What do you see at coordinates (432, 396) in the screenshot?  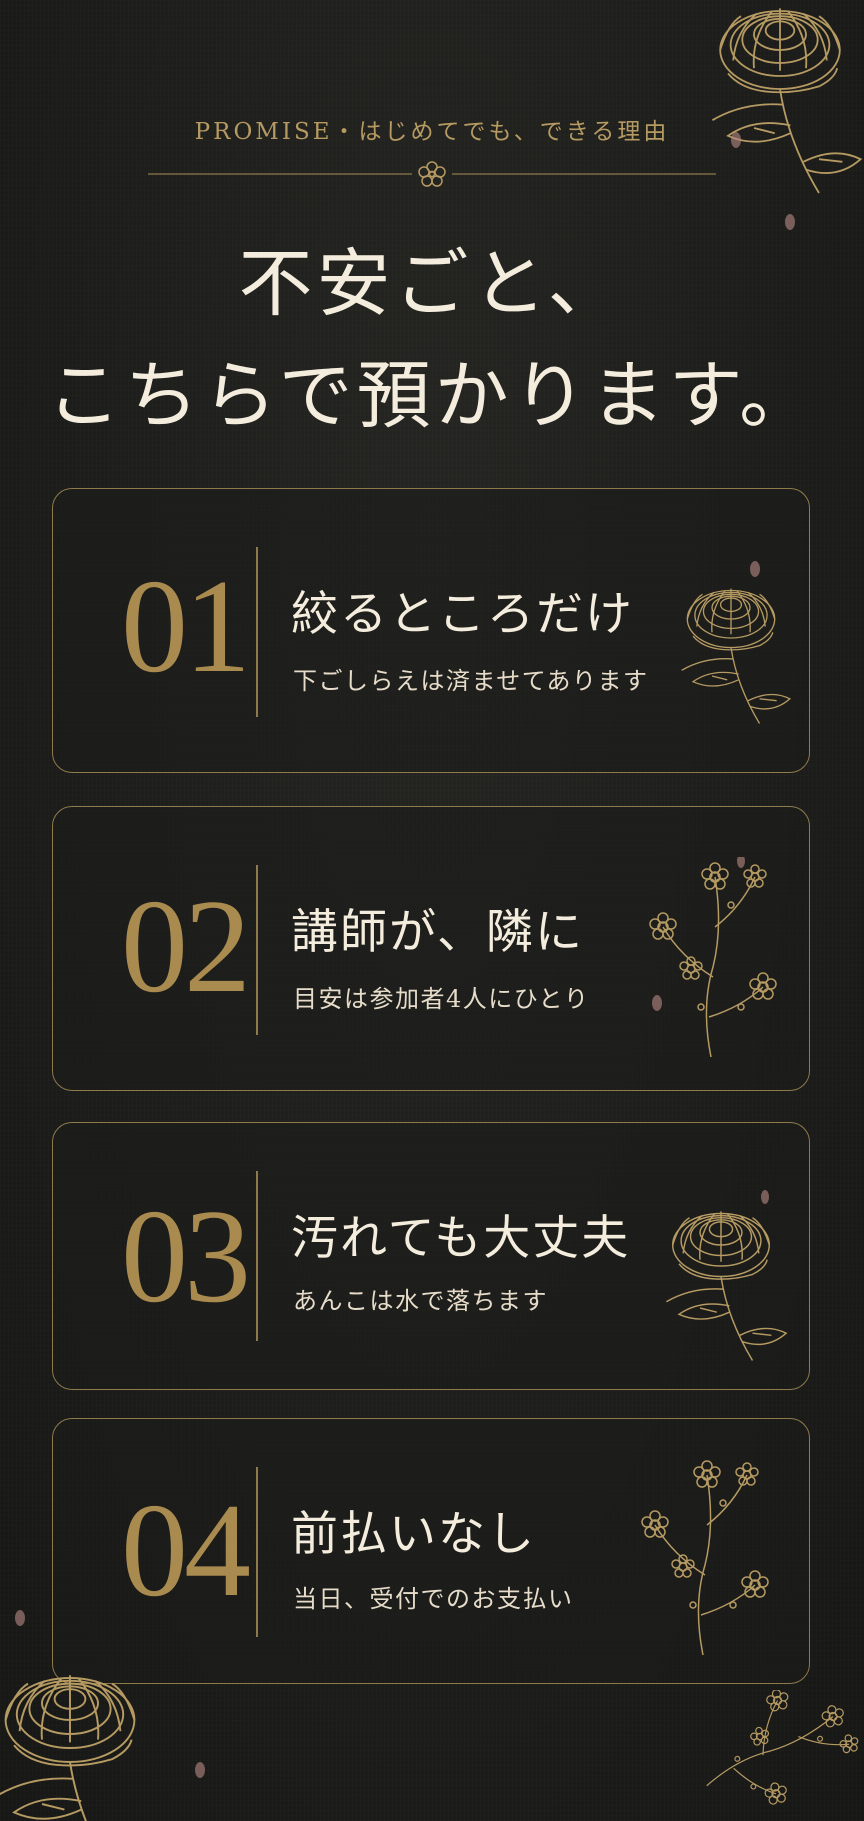 I see `headline-line-2: こちらで預かります。` at bounding box center [432, 396].